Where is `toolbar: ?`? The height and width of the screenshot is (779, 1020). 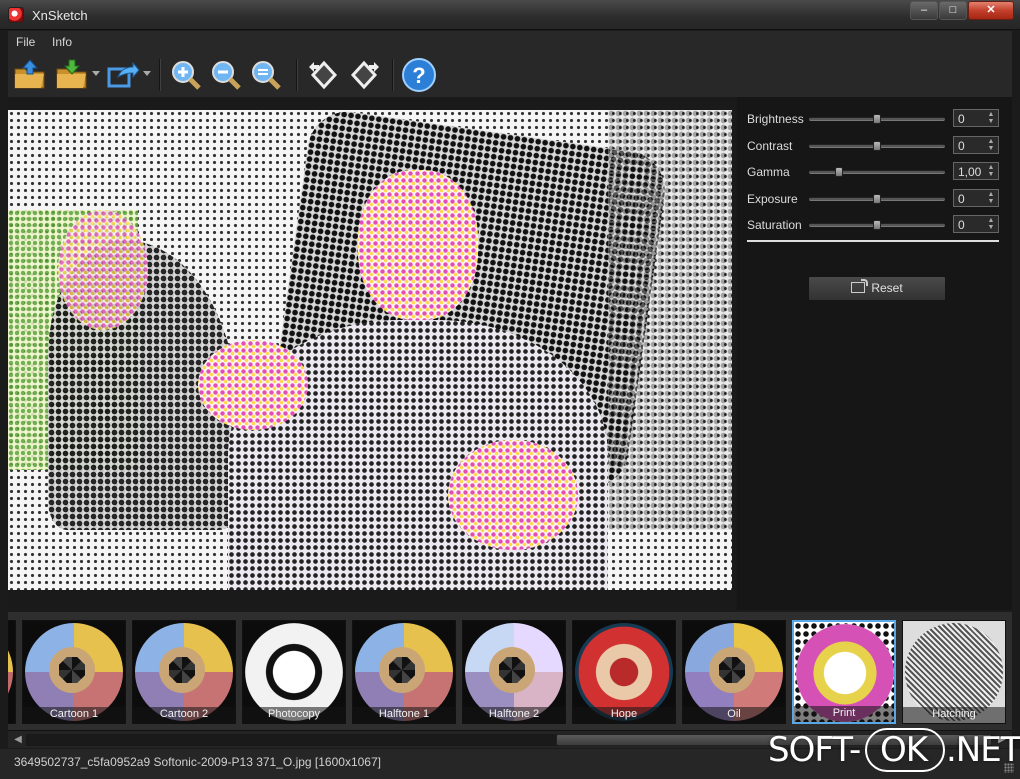
toolbar: ? is located at coordinates (510, 75).